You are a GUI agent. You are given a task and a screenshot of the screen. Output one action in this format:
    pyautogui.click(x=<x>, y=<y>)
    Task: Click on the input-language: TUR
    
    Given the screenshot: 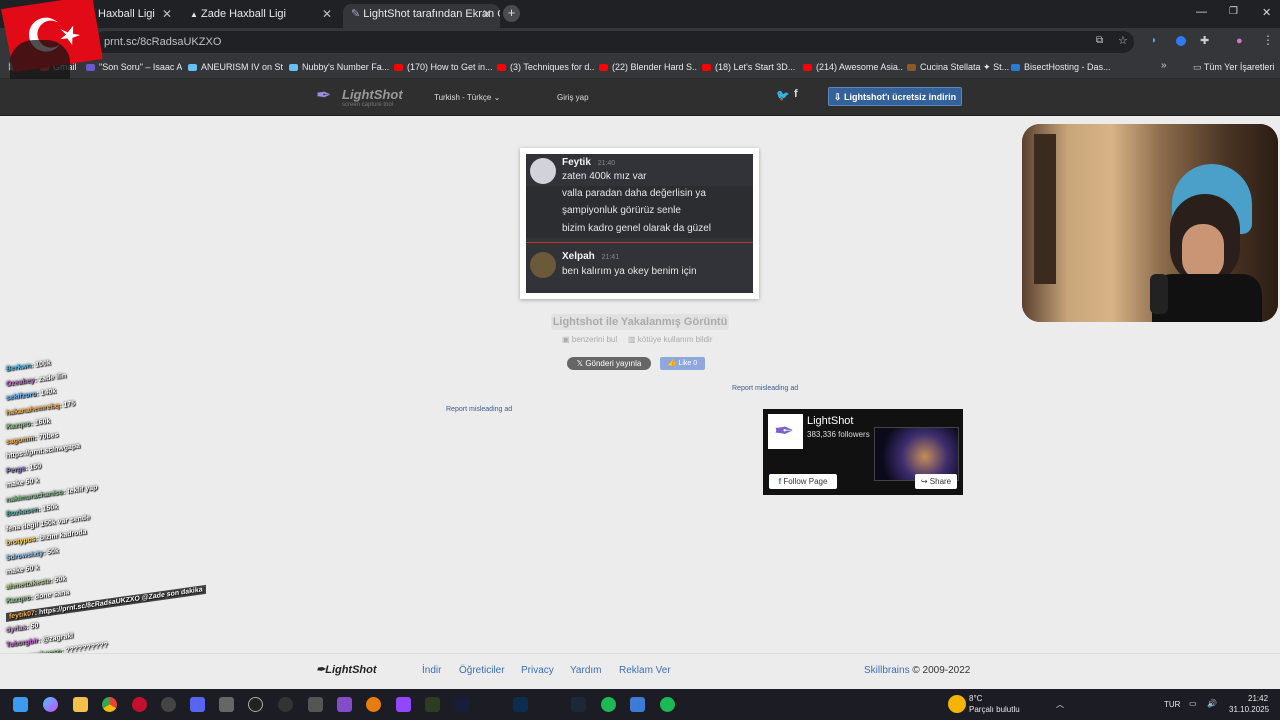 What is the action you would take?
    pyautogui.click(x=1172, y=704)
    